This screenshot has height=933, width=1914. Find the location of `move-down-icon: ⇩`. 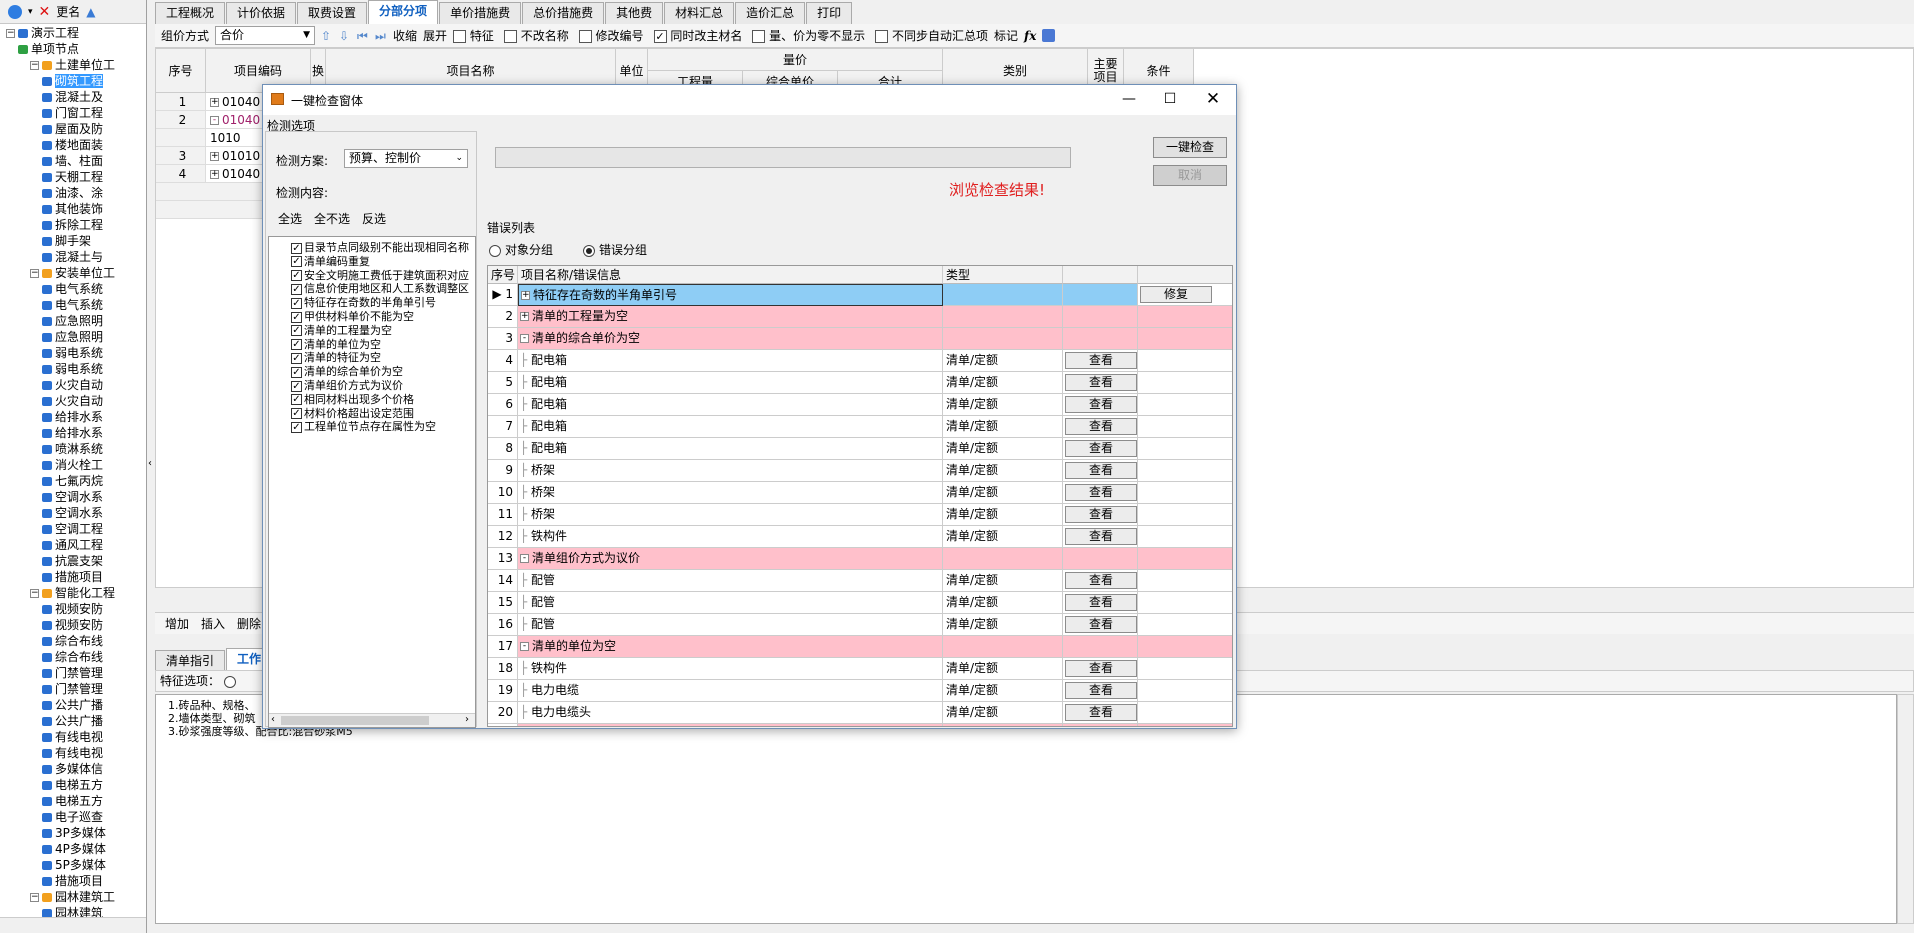

move-down-icon: ⇩ is located at coordinates (345, 36).